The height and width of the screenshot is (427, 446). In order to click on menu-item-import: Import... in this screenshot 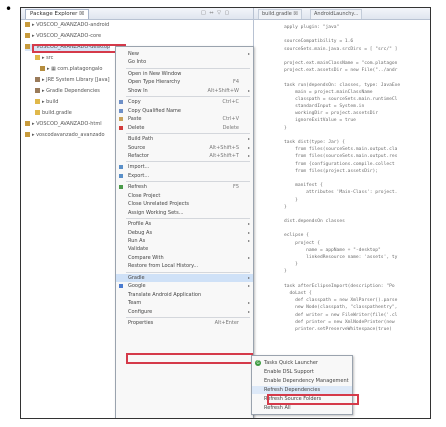, I will do `click(184, 167)`.